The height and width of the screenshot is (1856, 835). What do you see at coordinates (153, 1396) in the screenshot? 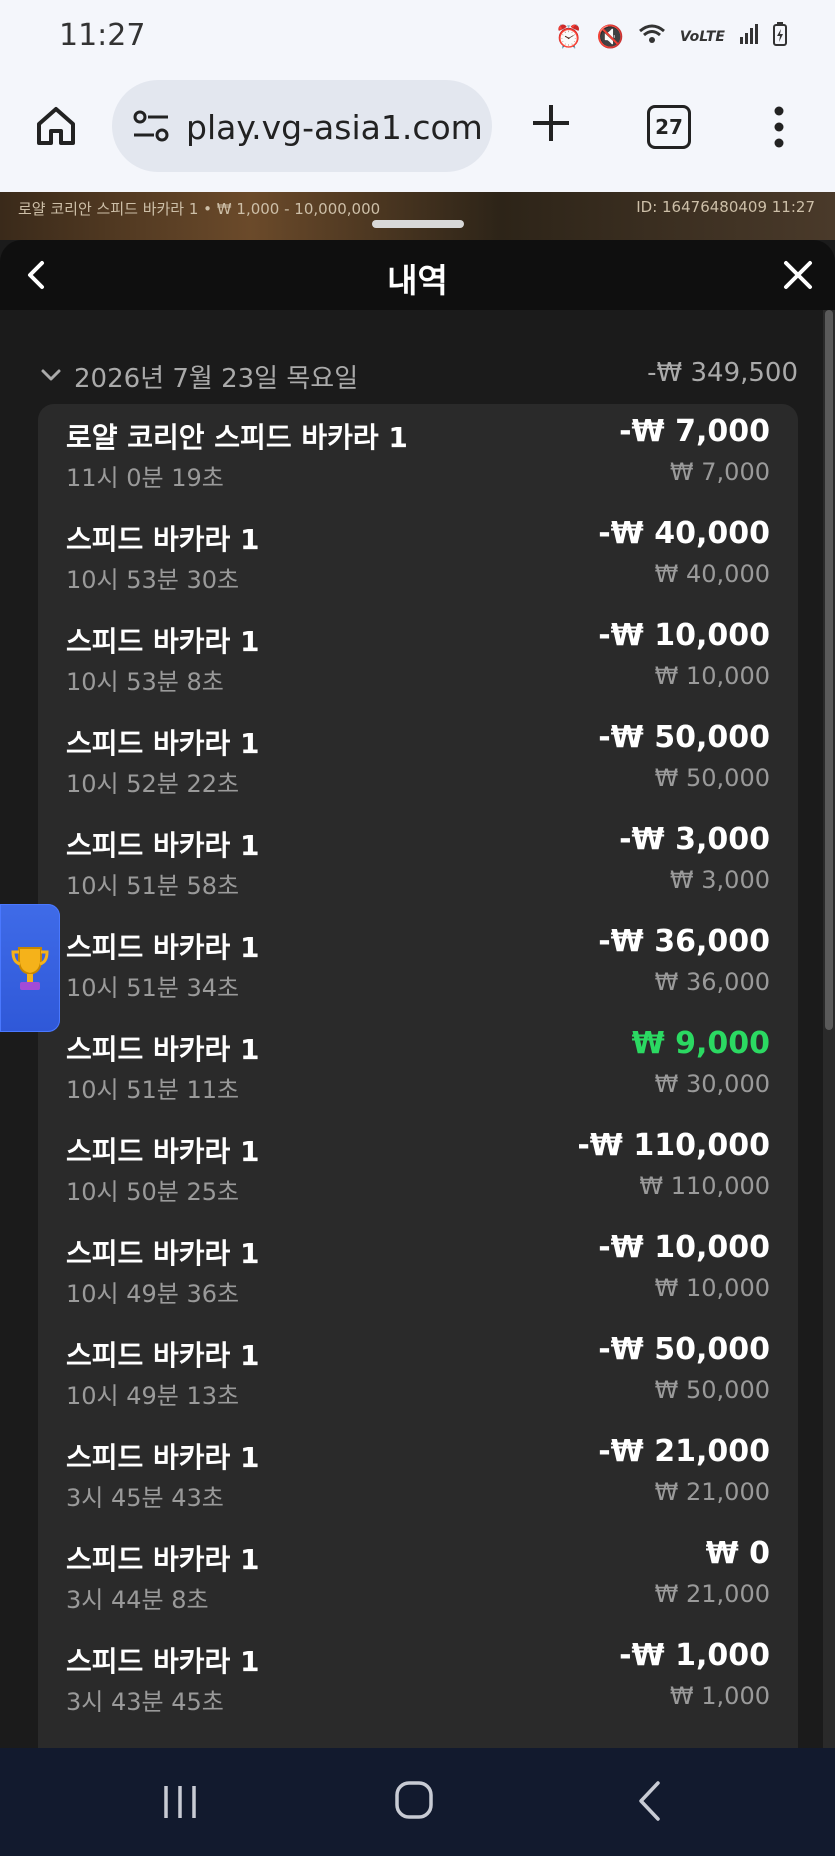
I see `round-time: 10시 49분 13초` at bounding box center [153, 1396].